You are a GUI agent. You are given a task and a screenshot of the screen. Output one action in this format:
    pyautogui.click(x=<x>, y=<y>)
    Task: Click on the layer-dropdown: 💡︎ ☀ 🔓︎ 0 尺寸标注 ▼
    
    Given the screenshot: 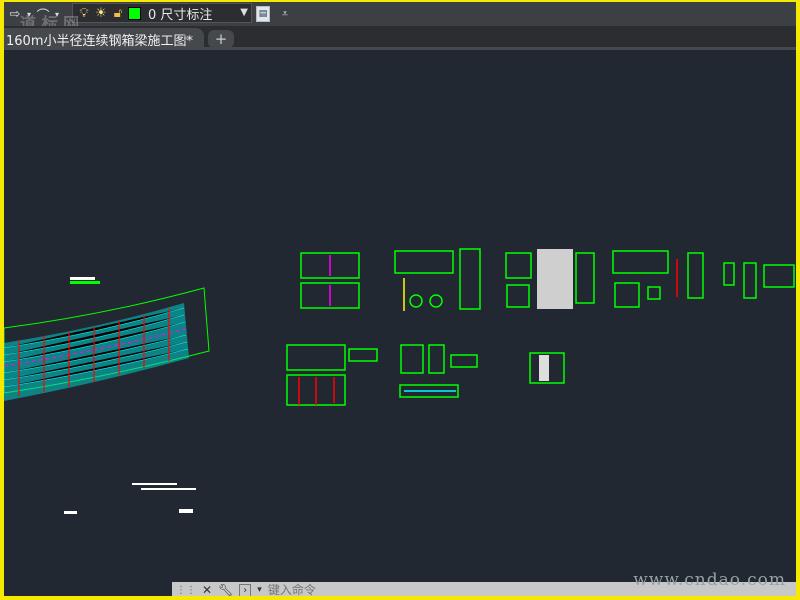 What is the action you would take?
    pyautogui.click(x=162, y=13)
    